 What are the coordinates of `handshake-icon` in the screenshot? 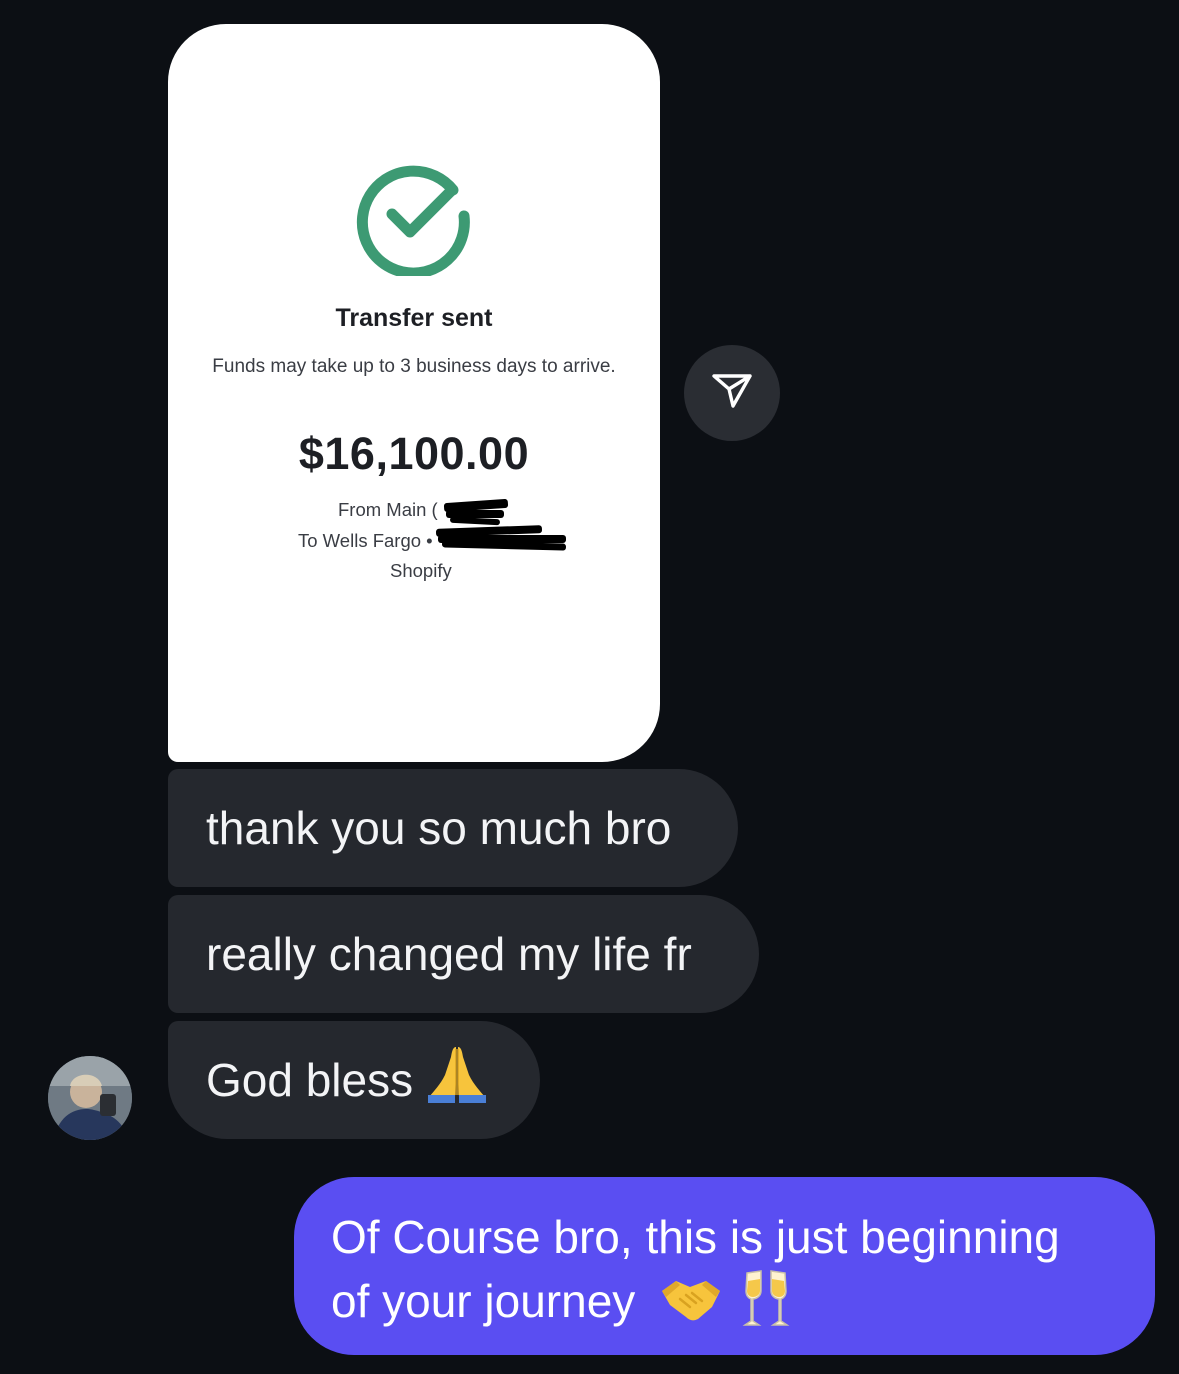 It's located at (691, 1305).